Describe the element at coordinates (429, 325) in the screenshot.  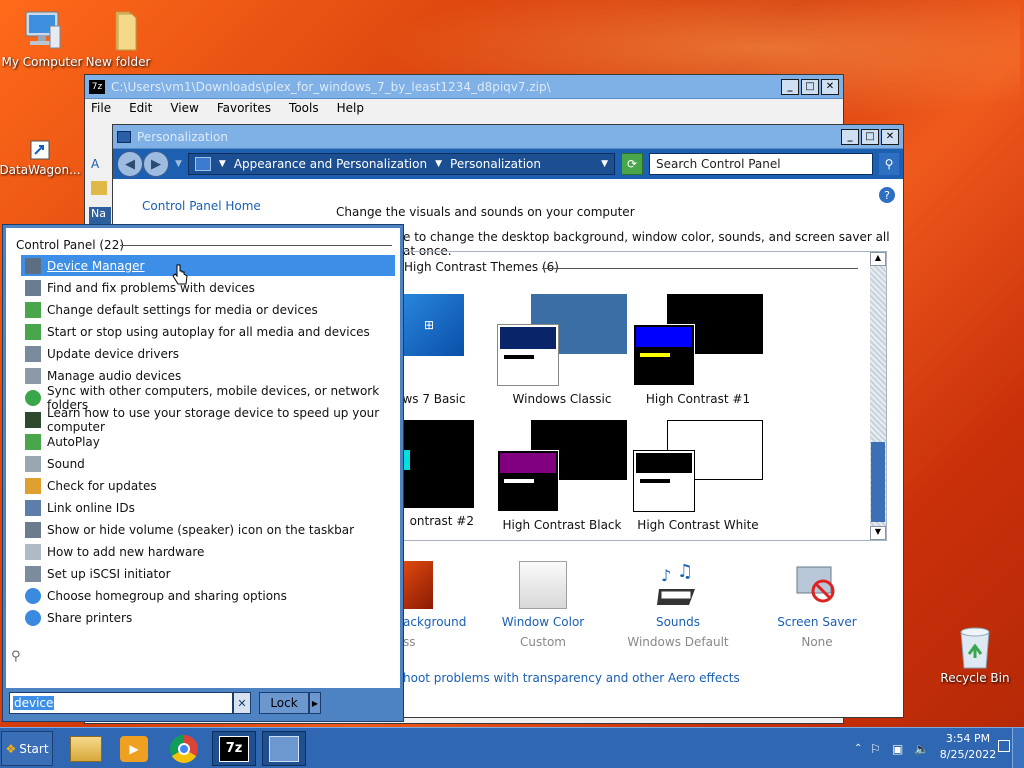
I see `windows-logo-icon: ⊞` at that location.